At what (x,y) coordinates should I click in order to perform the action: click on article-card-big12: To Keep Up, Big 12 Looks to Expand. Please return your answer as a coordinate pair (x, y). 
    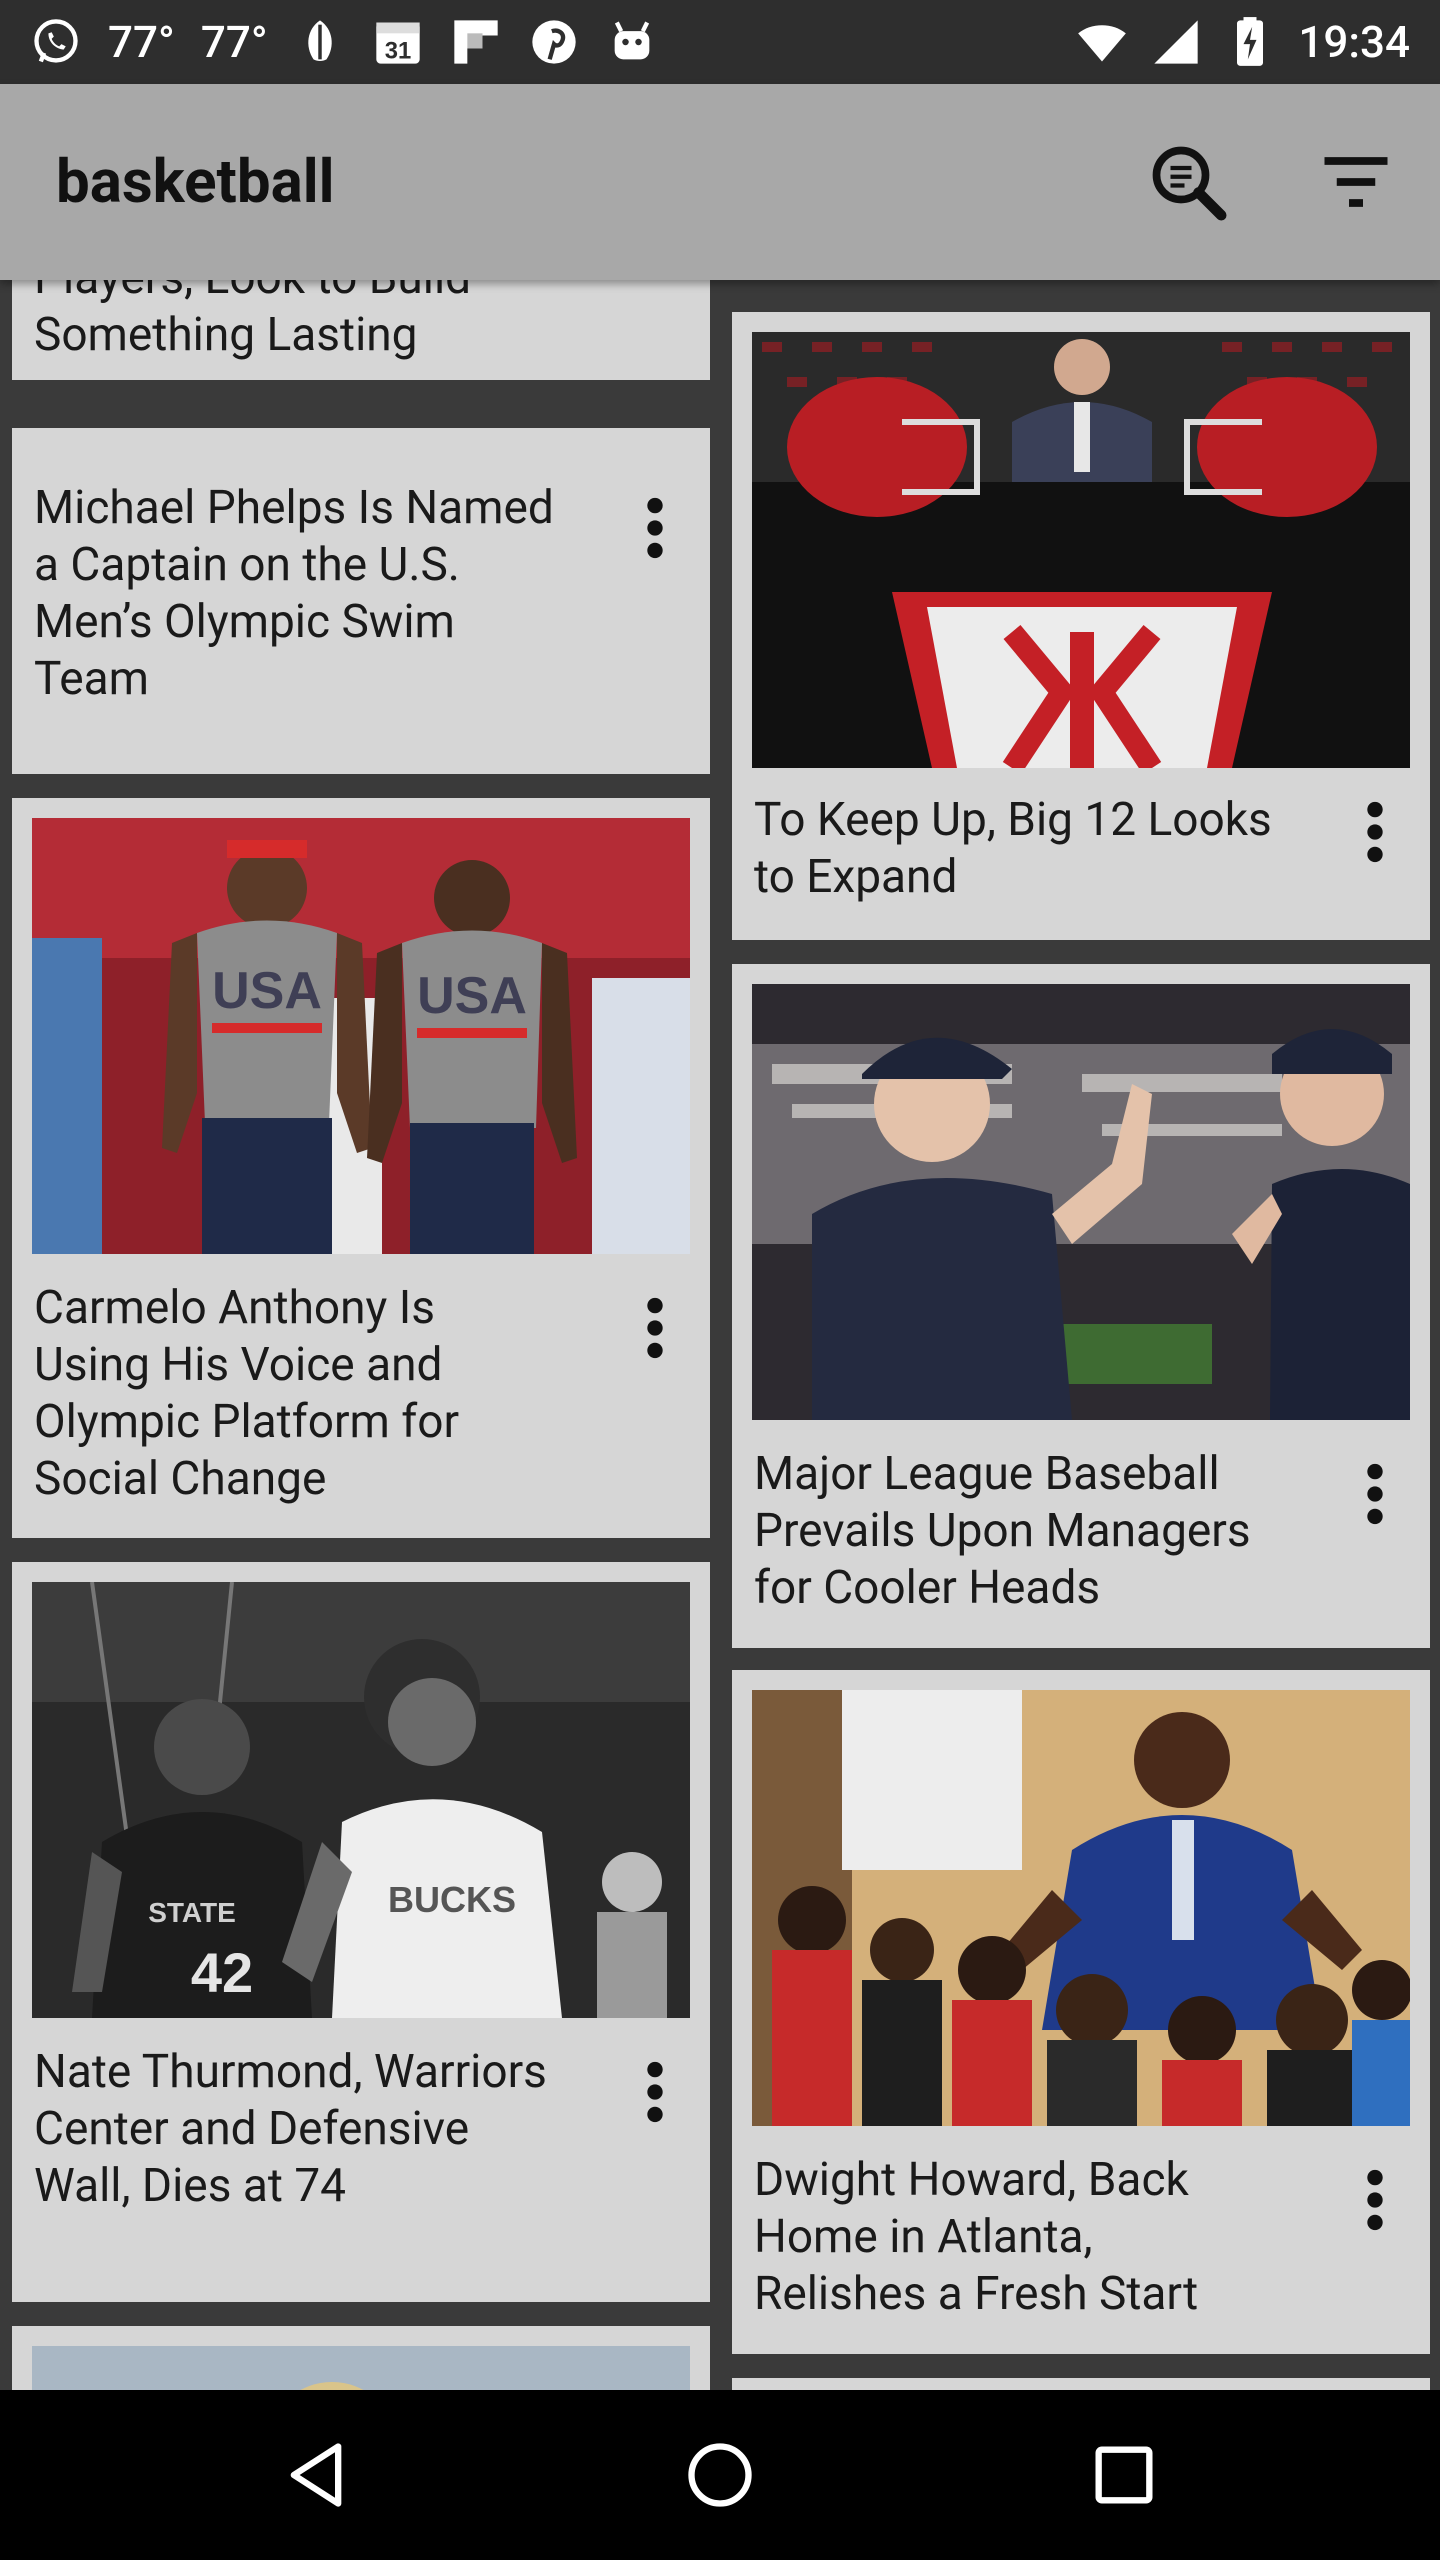
    Looking at the image, I should click on (1081, 626).